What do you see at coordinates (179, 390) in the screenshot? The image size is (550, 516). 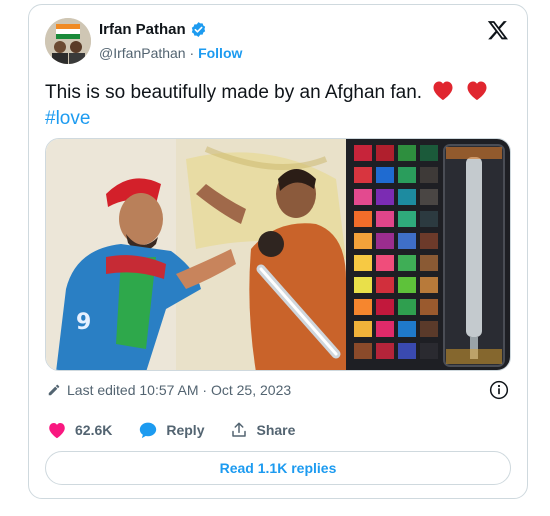 I see `edited-timestamp: Last edited 10:57 AM · Oct 25, 2023` at bounding box center [179, 390].